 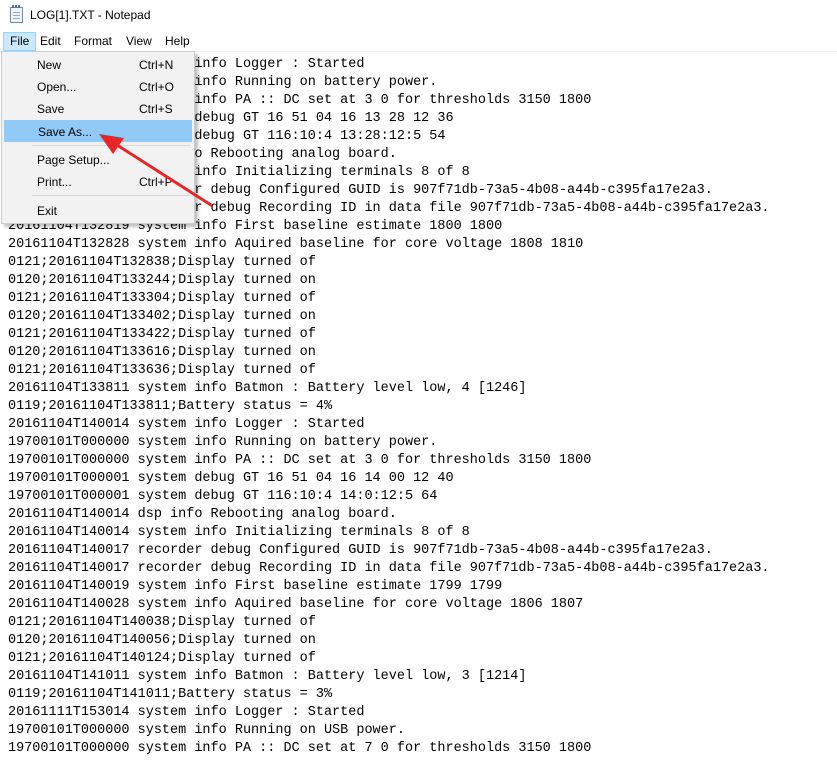 What do you see at coordinates (418, 41) in the screenshot?
I see `menu-bar: File Edit Format View Help` at bounding box center [418, 41].